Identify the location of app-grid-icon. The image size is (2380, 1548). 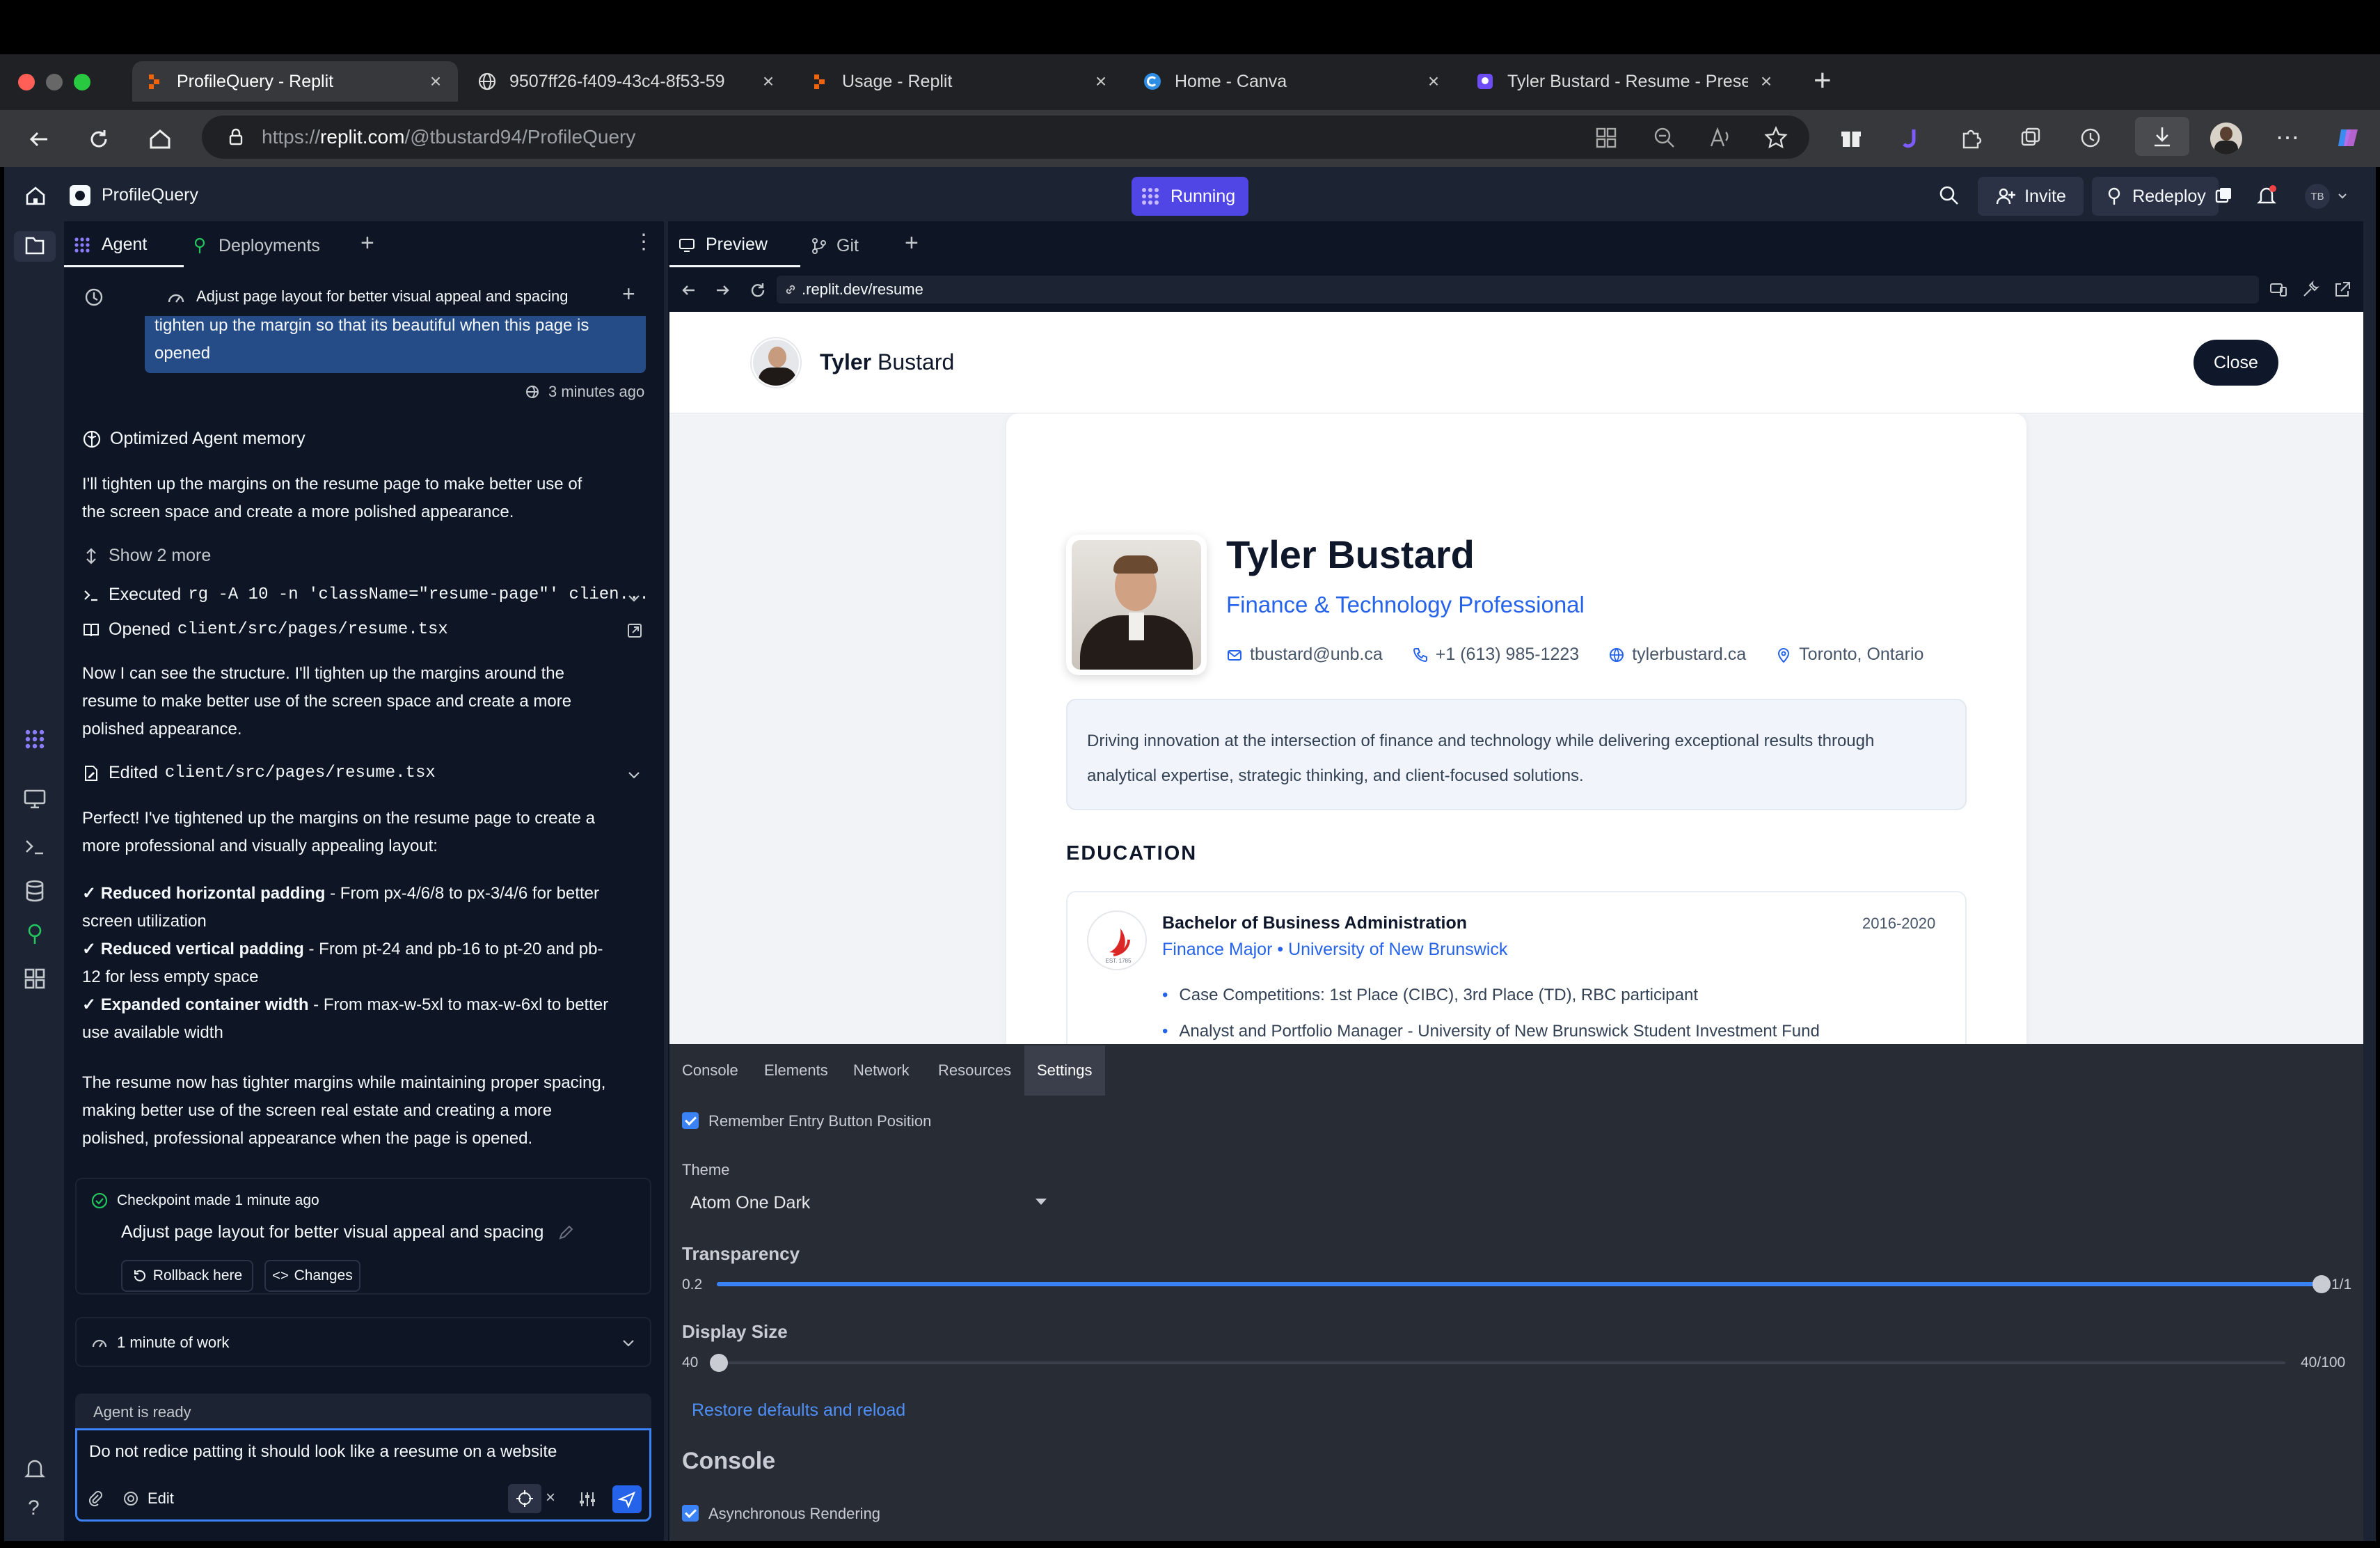
(1606, 137).